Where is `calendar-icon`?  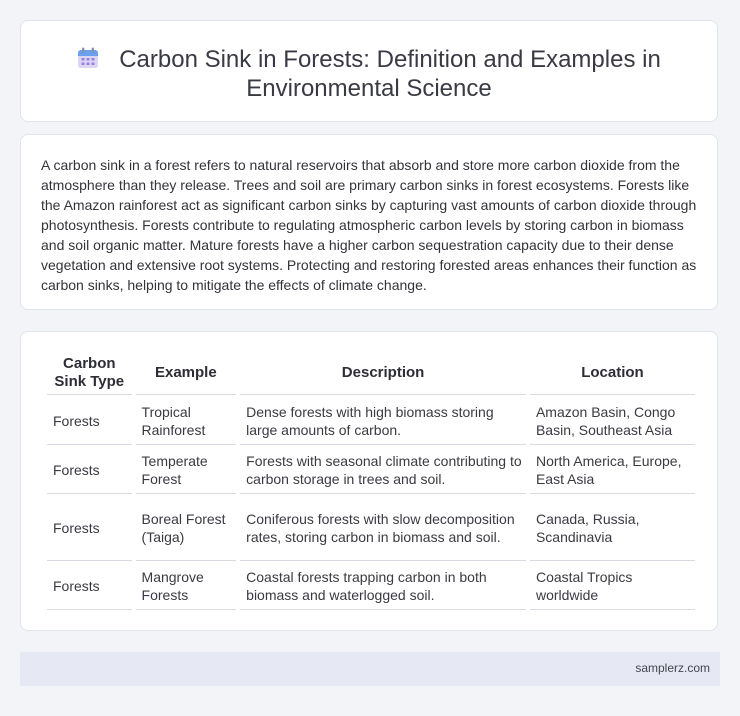 calendar-icon is located at coordinates (88, 58).